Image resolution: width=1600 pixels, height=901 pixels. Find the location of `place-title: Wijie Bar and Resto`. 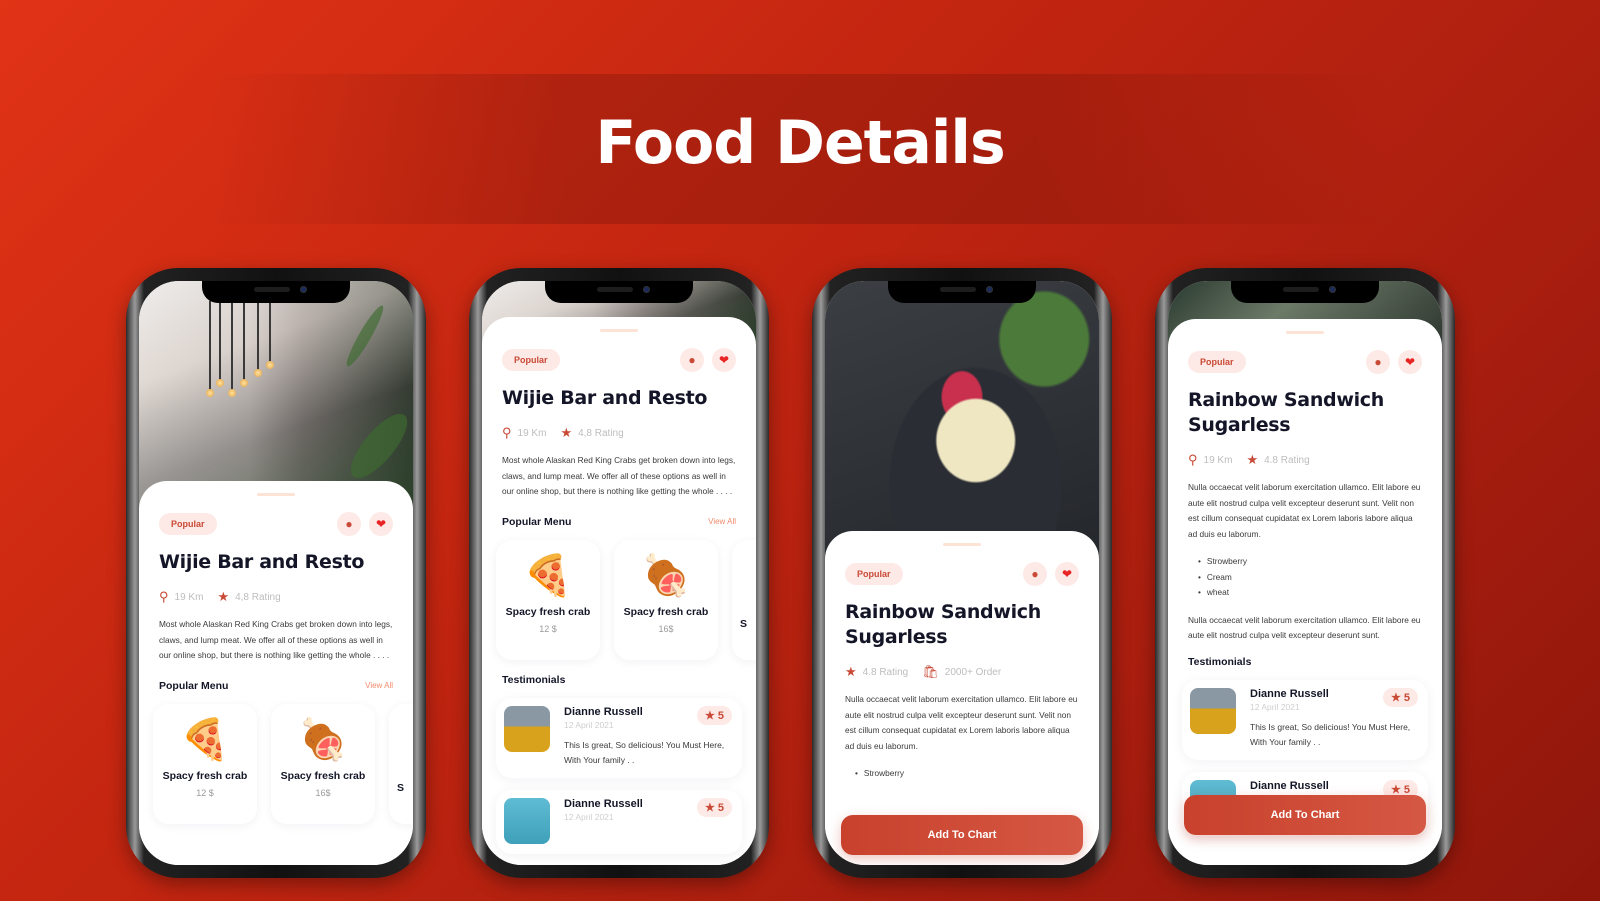

place-title: Wijie Bar and Resto is located at coordinates (605, 398).